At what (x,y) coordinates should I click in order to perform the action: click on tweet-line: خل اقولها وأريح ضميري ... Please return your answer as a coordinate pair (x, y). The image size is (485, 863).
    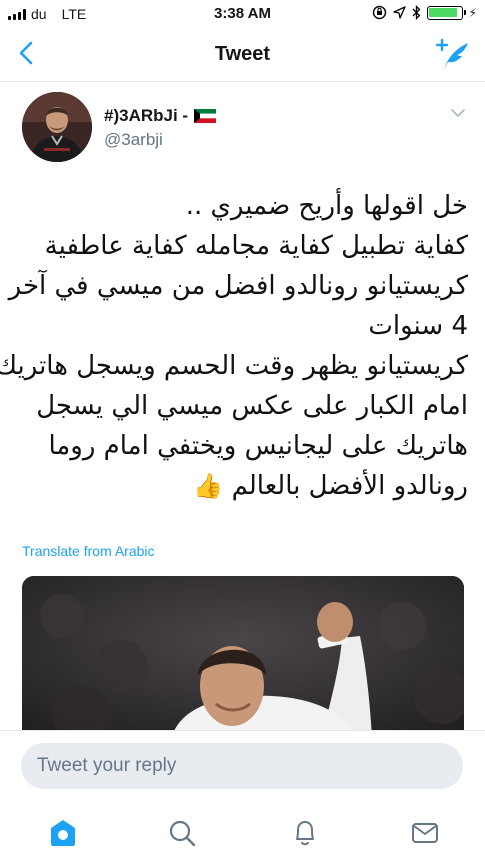
    Looking at the image, I should click on (326, 206).